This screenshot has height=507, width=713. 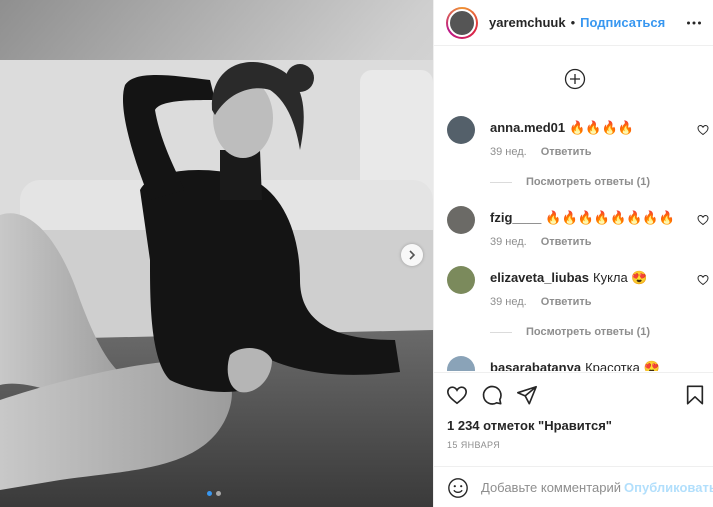 What do you see at coordinates (551, 487) in the screenshot?
I see `comment-input` at bounding box center [551, 487].